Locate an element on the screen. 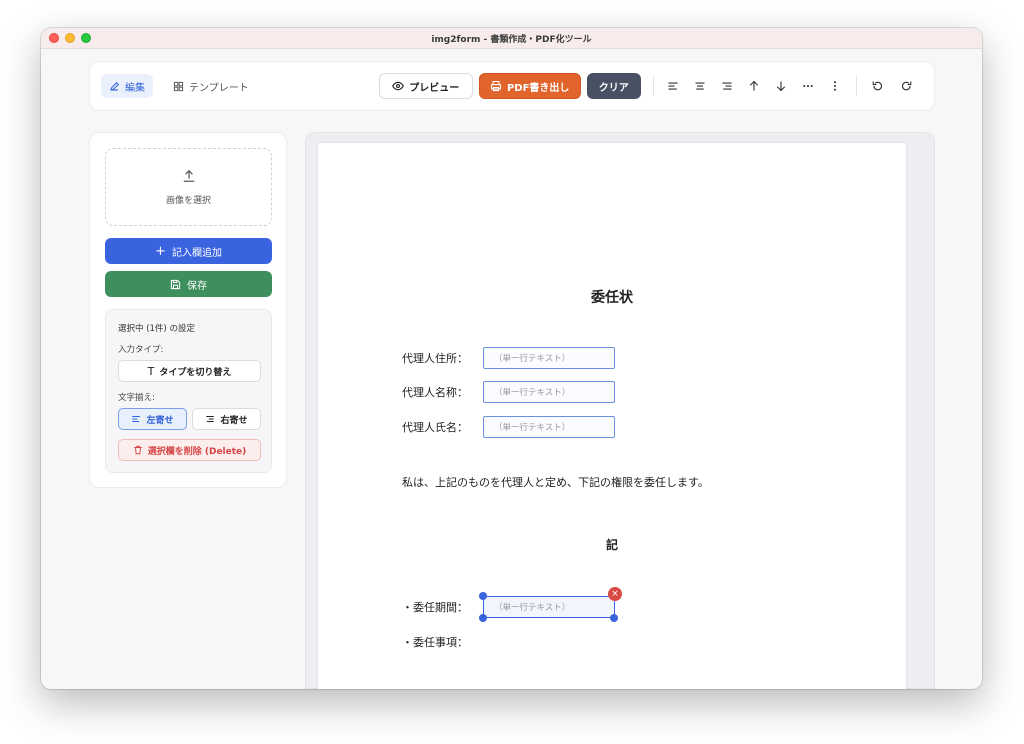 The image size is (1024, 744). upload-icon is located at coordinates (188, 175).